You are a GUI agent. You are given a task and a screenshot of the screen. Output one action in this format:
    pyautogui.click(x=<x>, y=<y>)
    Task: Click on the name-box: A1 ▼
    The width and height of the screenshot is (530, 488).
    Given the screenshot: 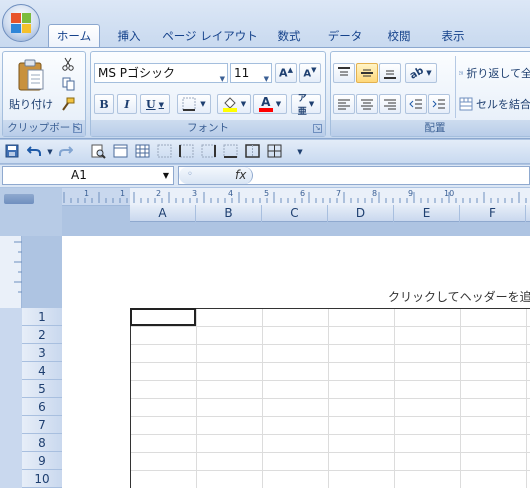 What is the action you would take?
    pyautogui.click(x=88, y=175)
    